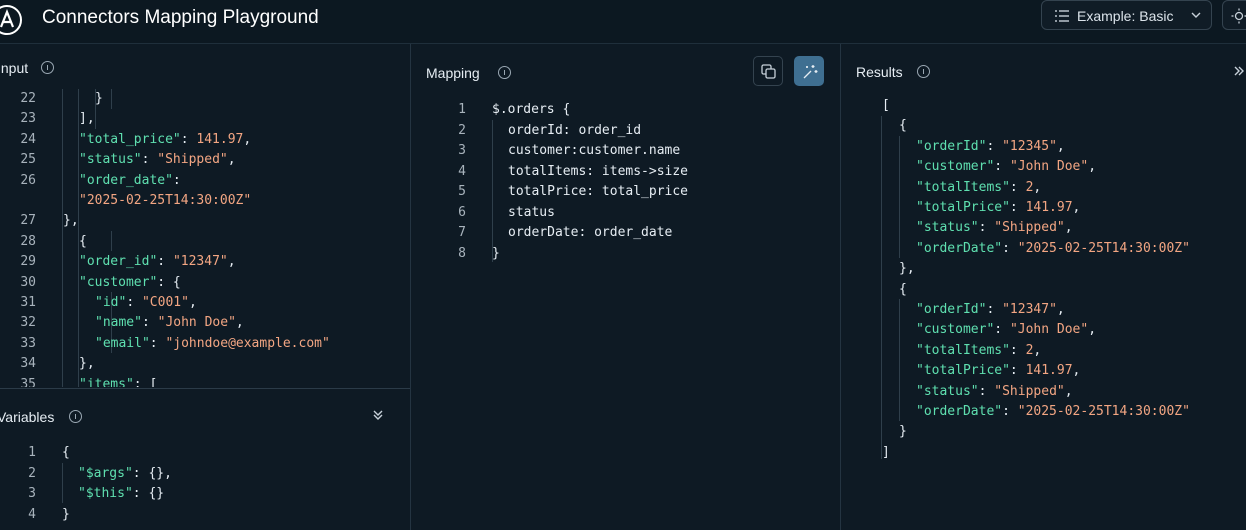 Image resolution: width=1246 pixels, height=530 pixels. What do you see at coordinates (410, 287) in the screenshot?
I see `divider-left` at bounding box center [410, 287].